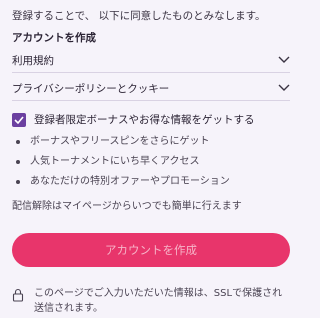 Image resolution: width=320 pixels, height=318 pixels. Describe the element at coordinates (139, 16) in the screenshot. I see `intro-text: 登録することで、 以下に同意したものとみなします。` at that location.